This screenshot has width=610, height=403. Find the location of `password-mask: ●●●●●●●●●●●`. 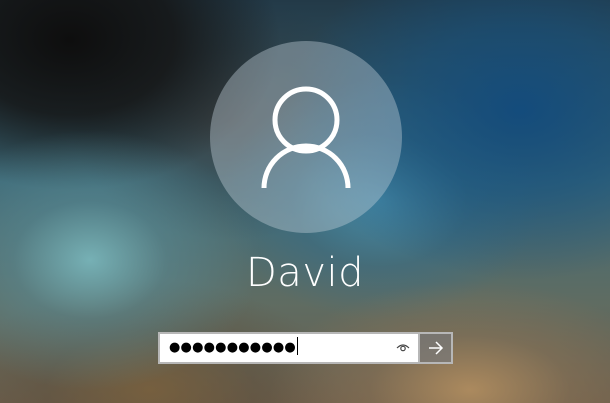

password-mask: ●●●●●●●●●●● is located at coordinates (232, 347).